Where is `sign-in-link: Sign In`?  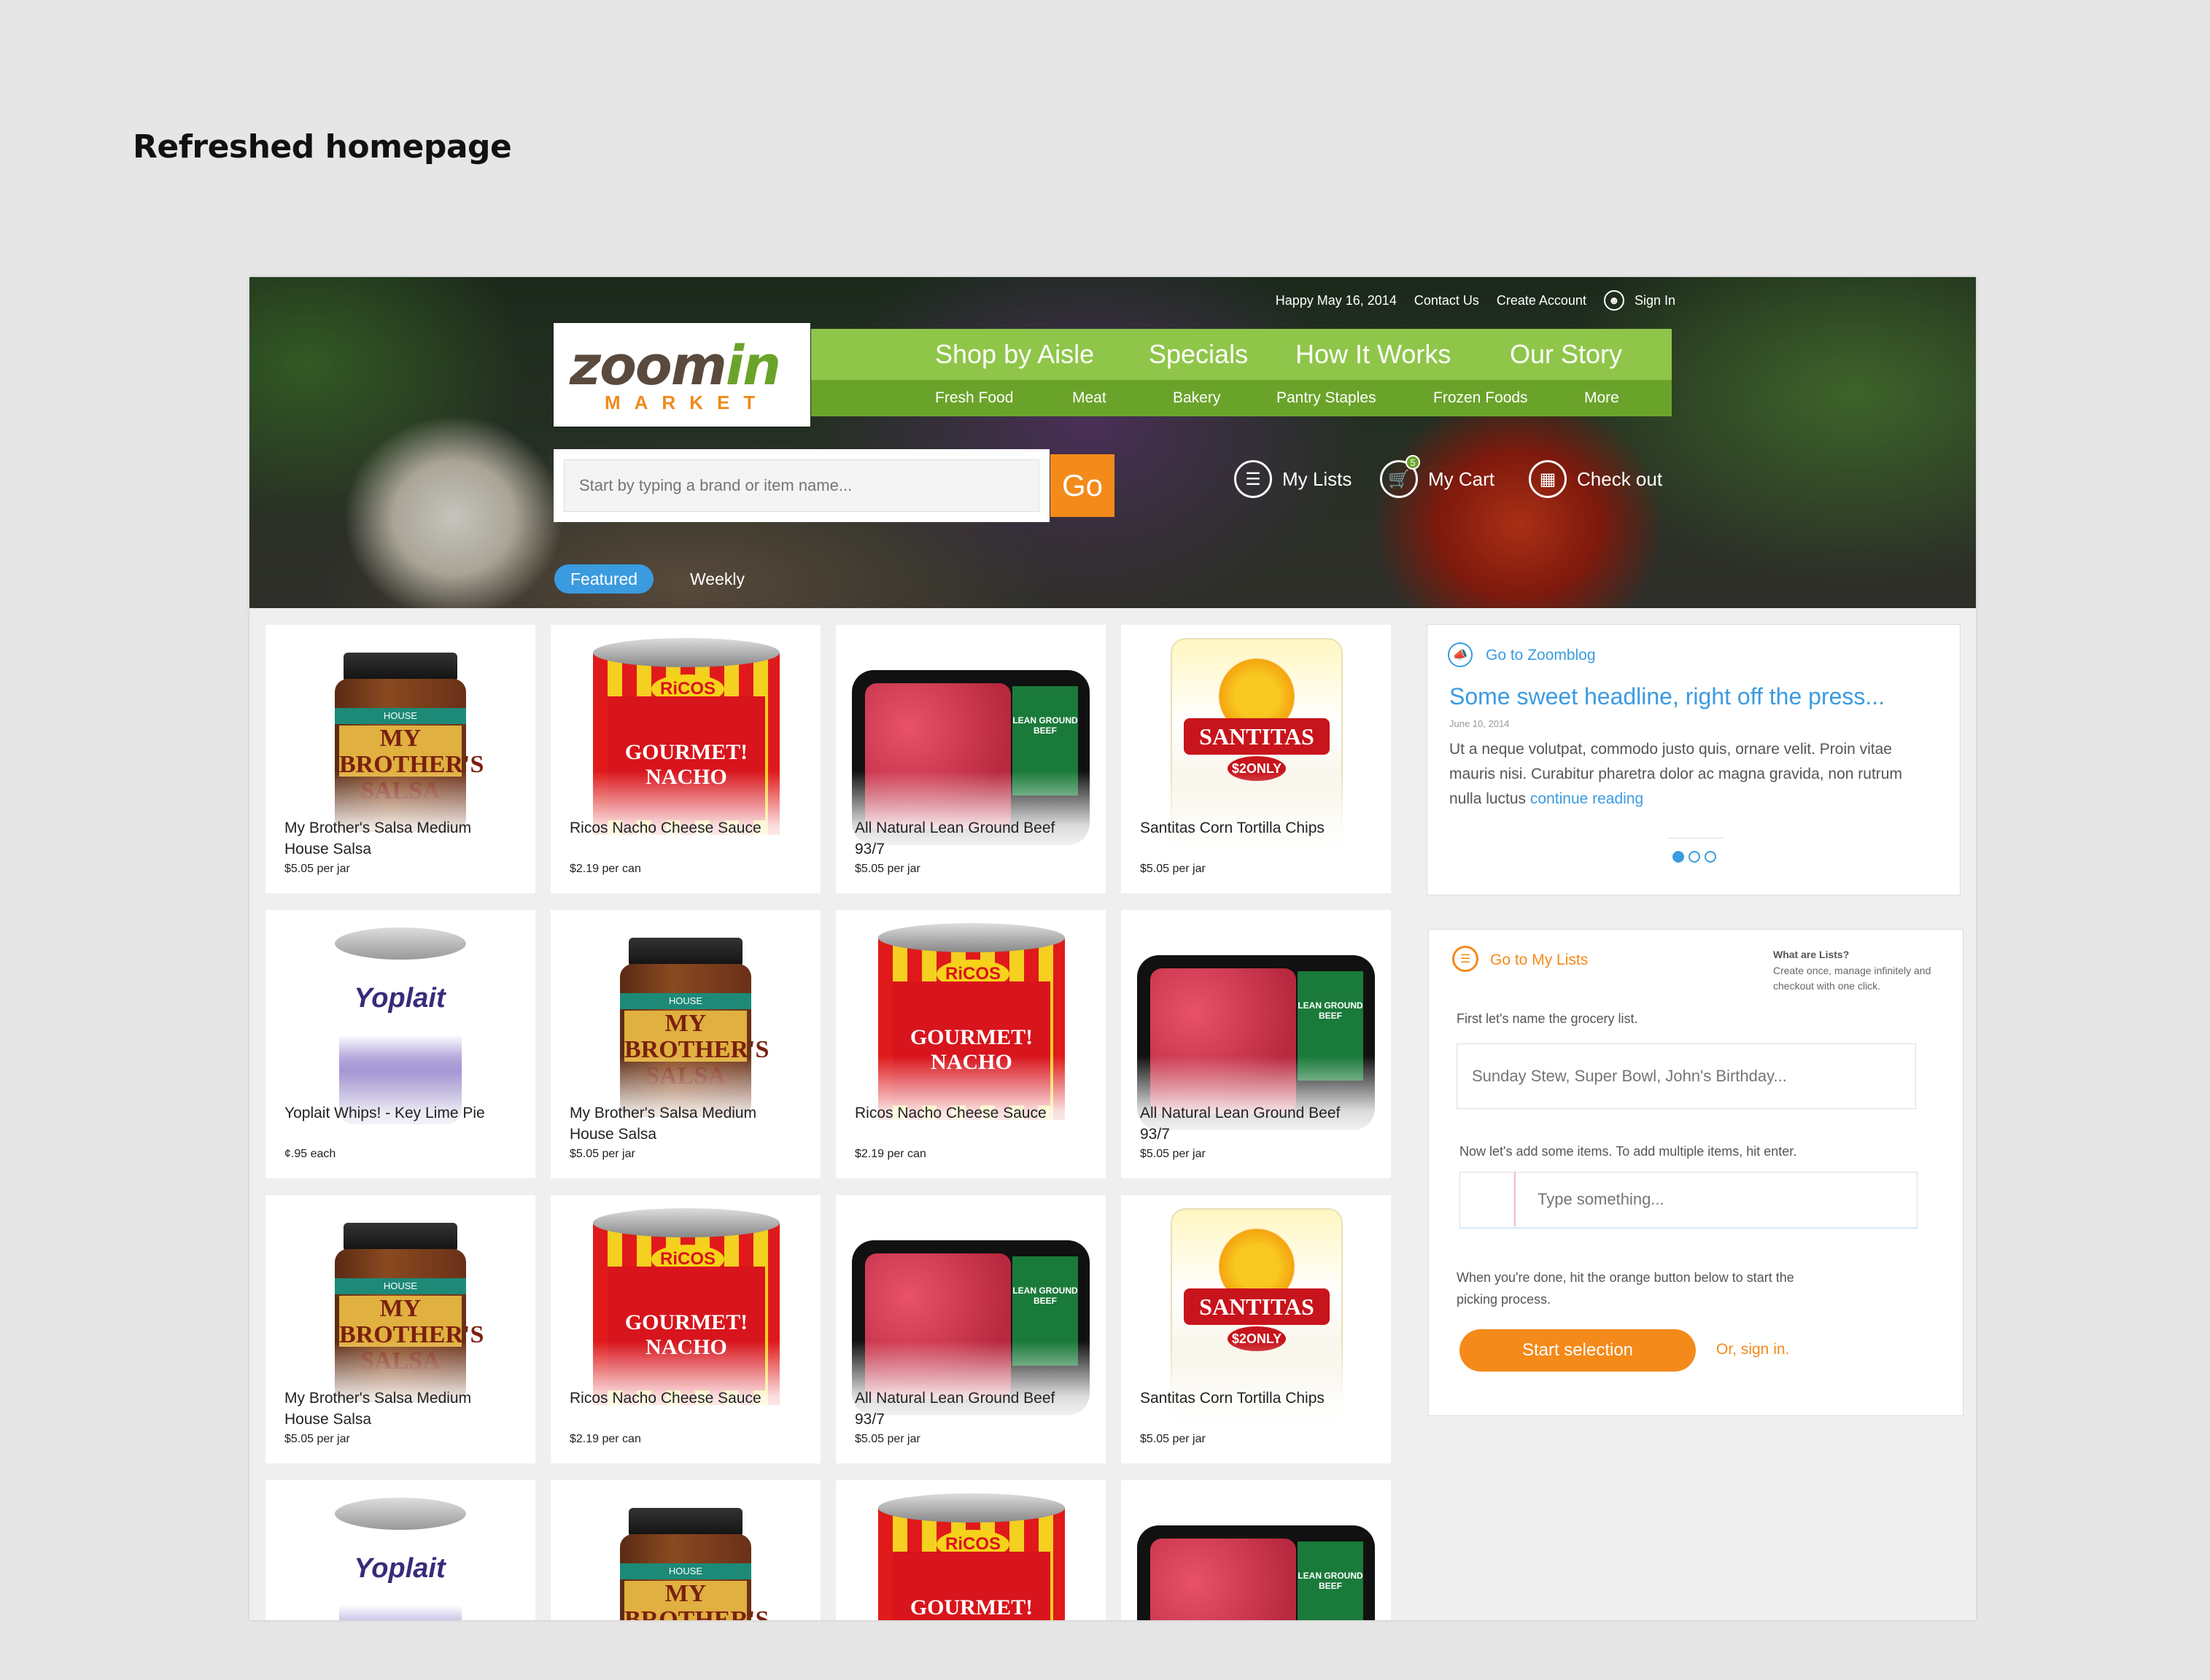
sign-in-link: Sign In is located at coordinates (1655, 300).